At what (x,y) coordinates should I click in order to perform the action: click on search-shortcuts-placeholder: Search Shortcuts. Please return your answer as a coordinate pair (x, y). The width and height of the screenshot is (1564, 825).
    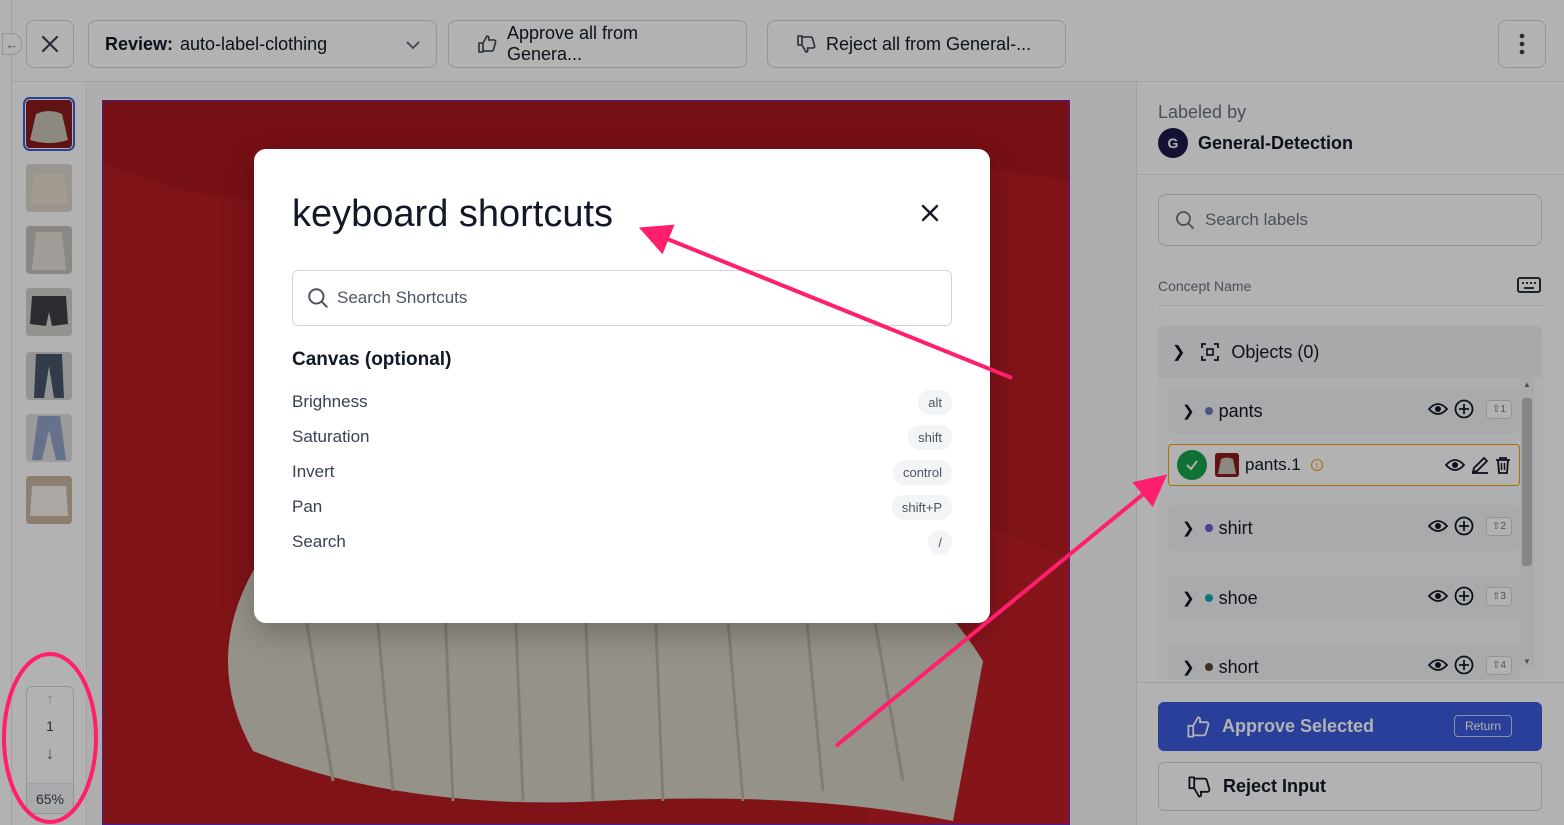
    Looking at the image, I should click on (402, 297).